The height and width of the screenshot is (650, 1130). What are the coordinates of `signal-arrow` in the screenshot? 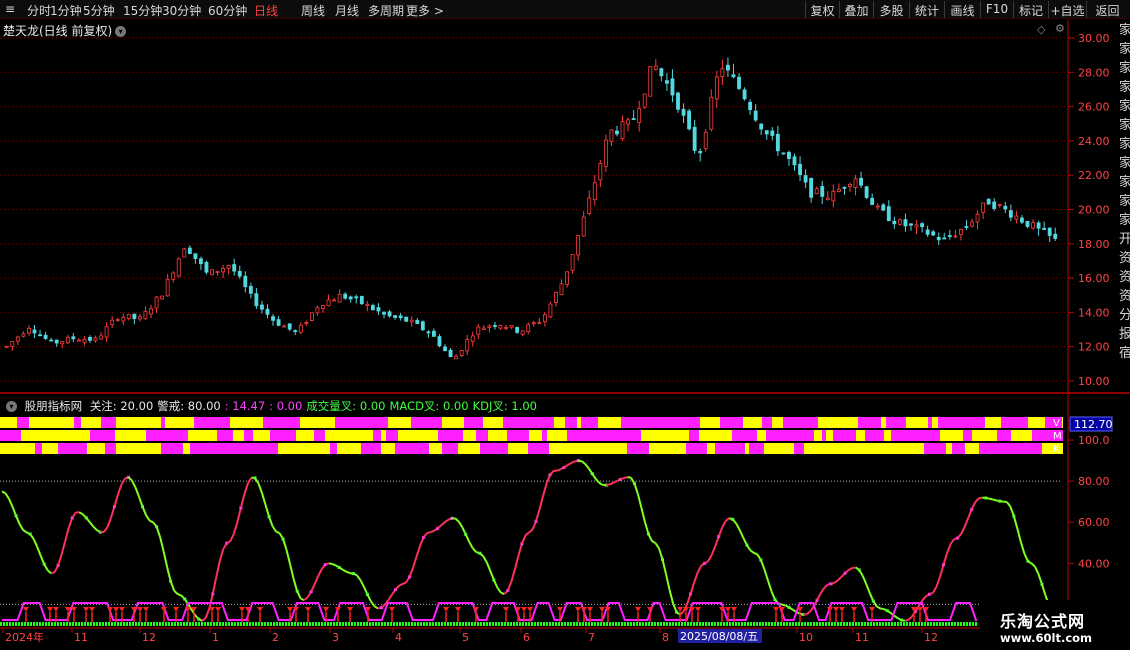 It's located at (110, 609).